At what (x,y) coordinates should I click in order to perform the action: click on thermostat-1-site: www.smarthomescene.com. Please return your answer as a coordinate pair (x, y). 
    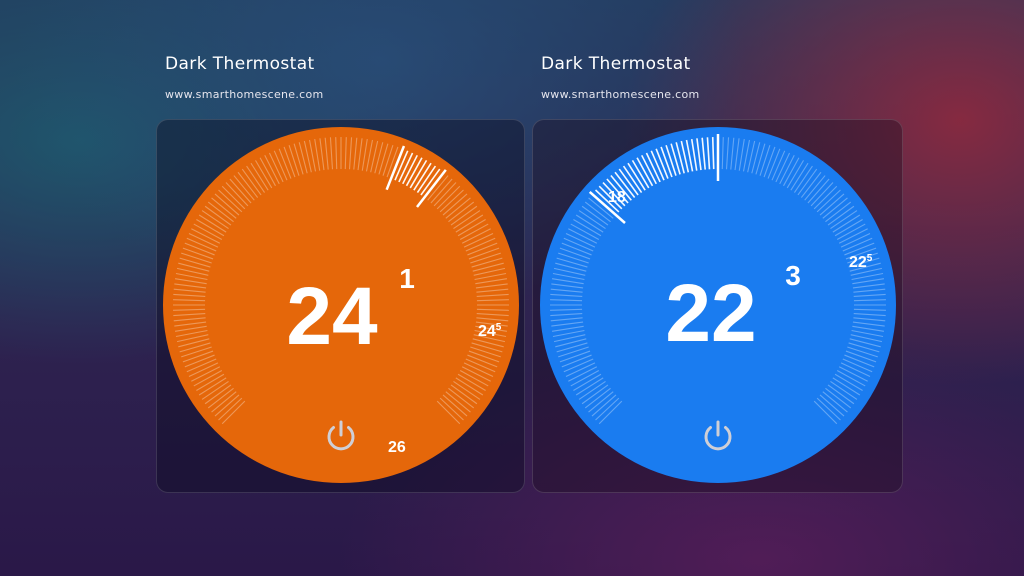
    Looking at the image, I should click on (244, 94).